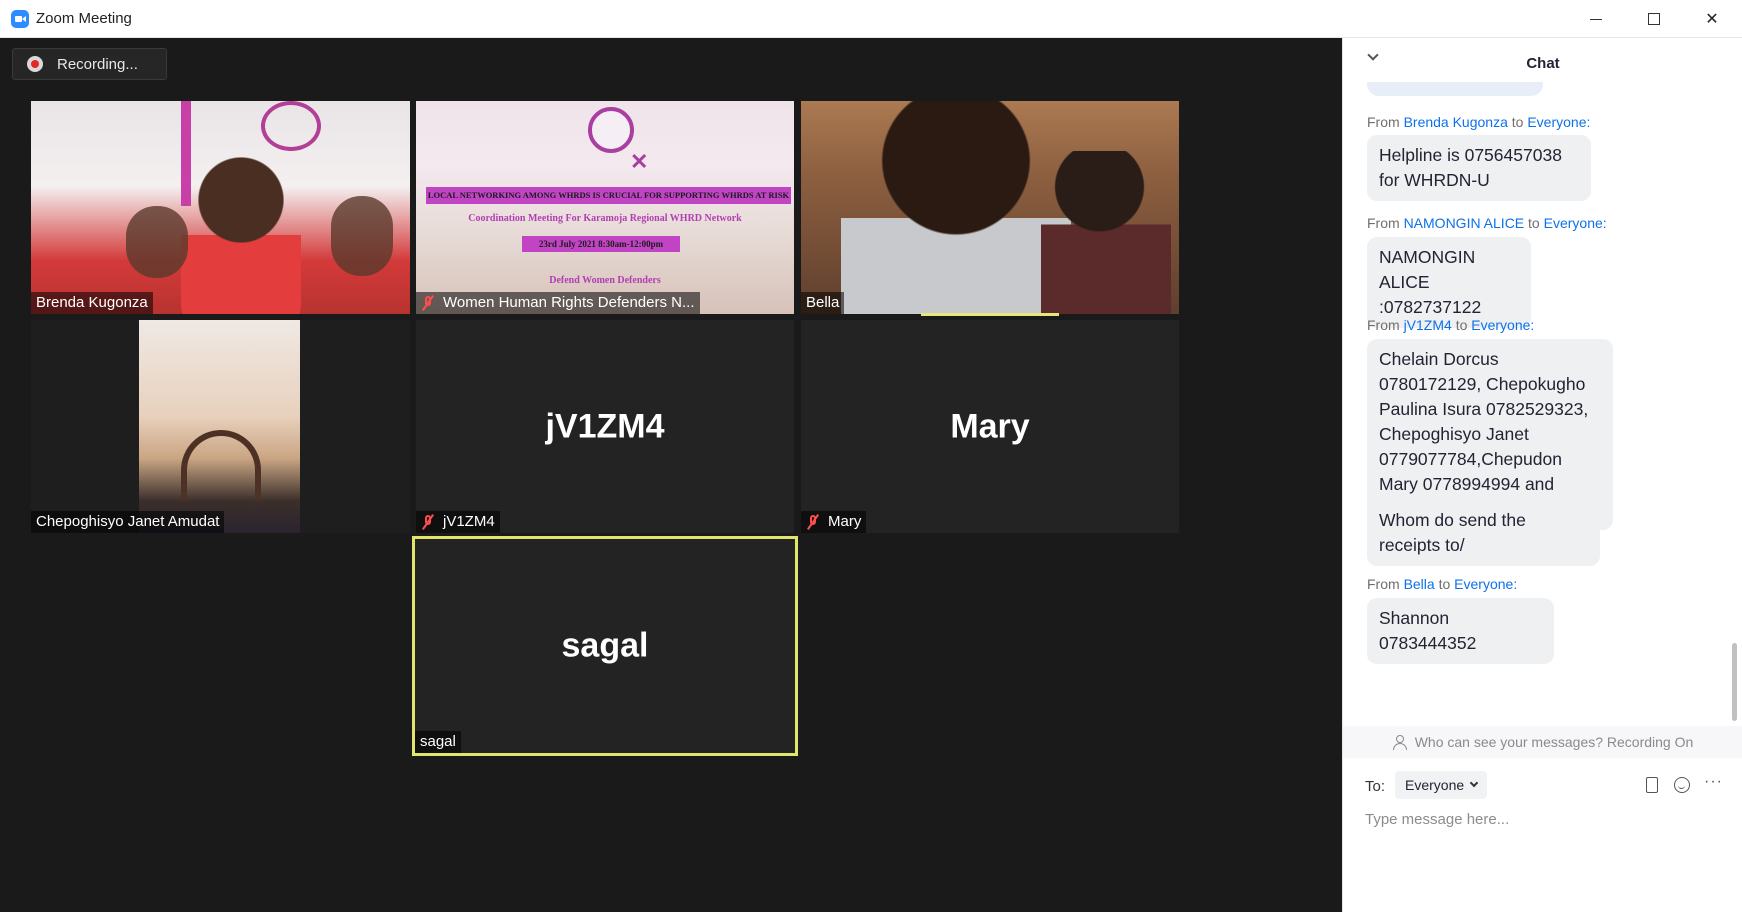 Image resolution: width=1742 pixels, height=912 pixels. What do you see at coordinates (1713, 782) in the screenshot?
I see `more-icon: ···` at bounding box center [1713, 782].